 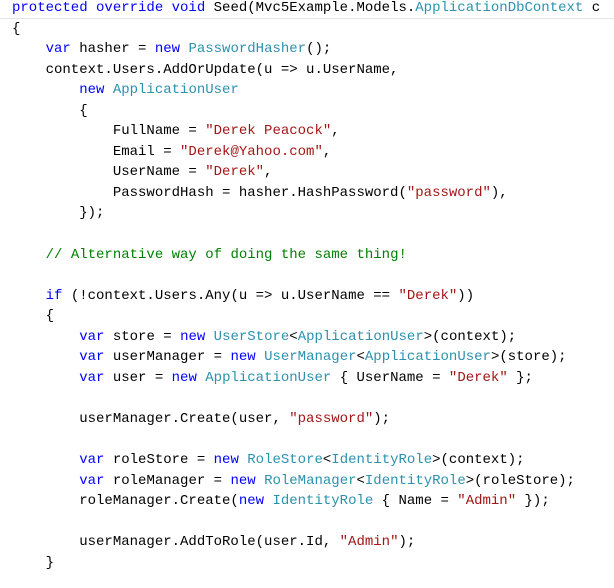 What do you see at coordinates (415, 501) in the screenshot?
I see `code-token: { Name =` at bounding box center [415, 501].